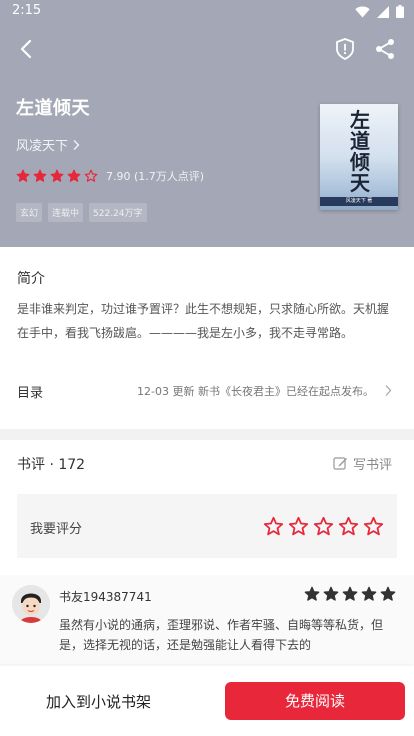 Image resolution: width=414 pixels, height=736 pixels. I want to click on status-icons, so click(379, 11).